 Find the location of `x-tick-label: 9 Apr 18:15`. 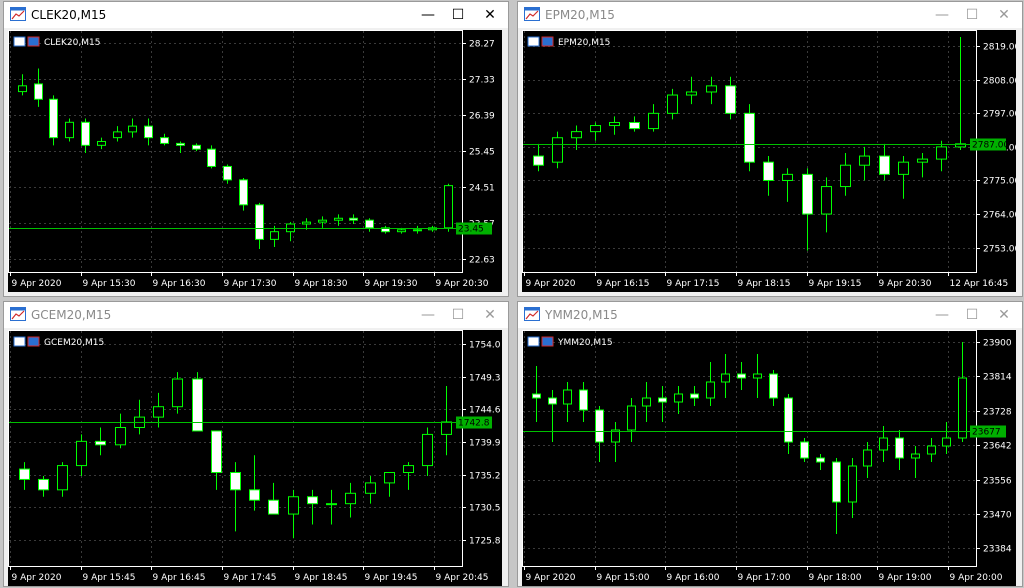

x-tick-label: 9 Apr 18:15 is located at coordinates (764, 284).